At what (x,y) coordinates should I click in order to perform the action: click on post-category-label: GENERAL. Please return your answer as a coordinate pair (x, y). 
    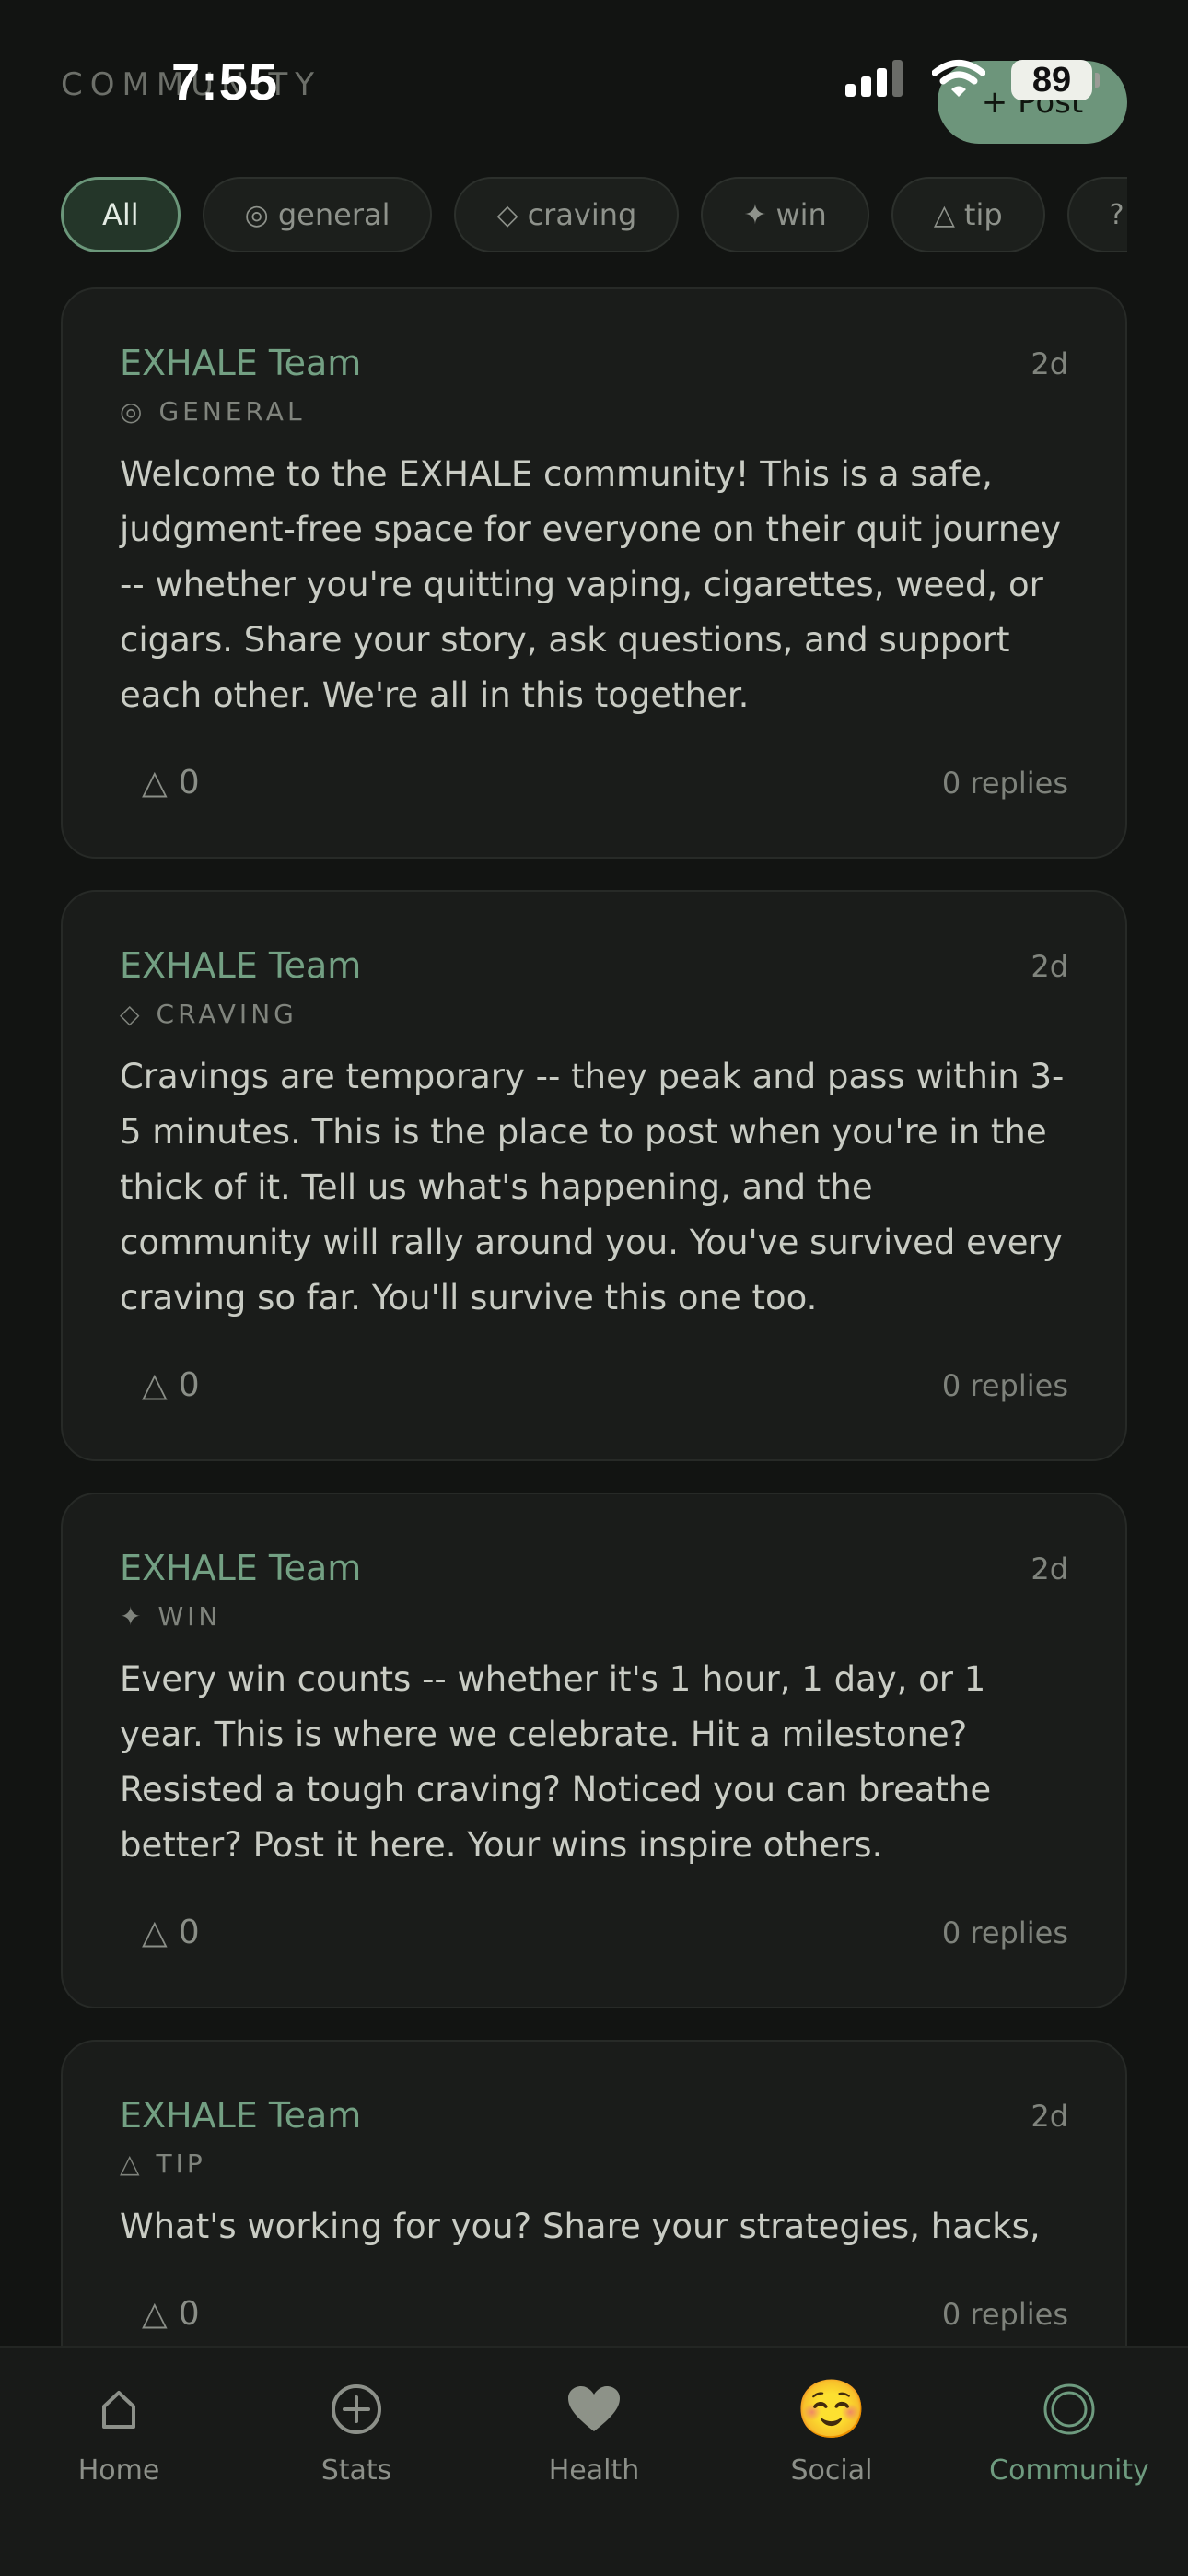
    Looking at the image, I should click on (232, 411).